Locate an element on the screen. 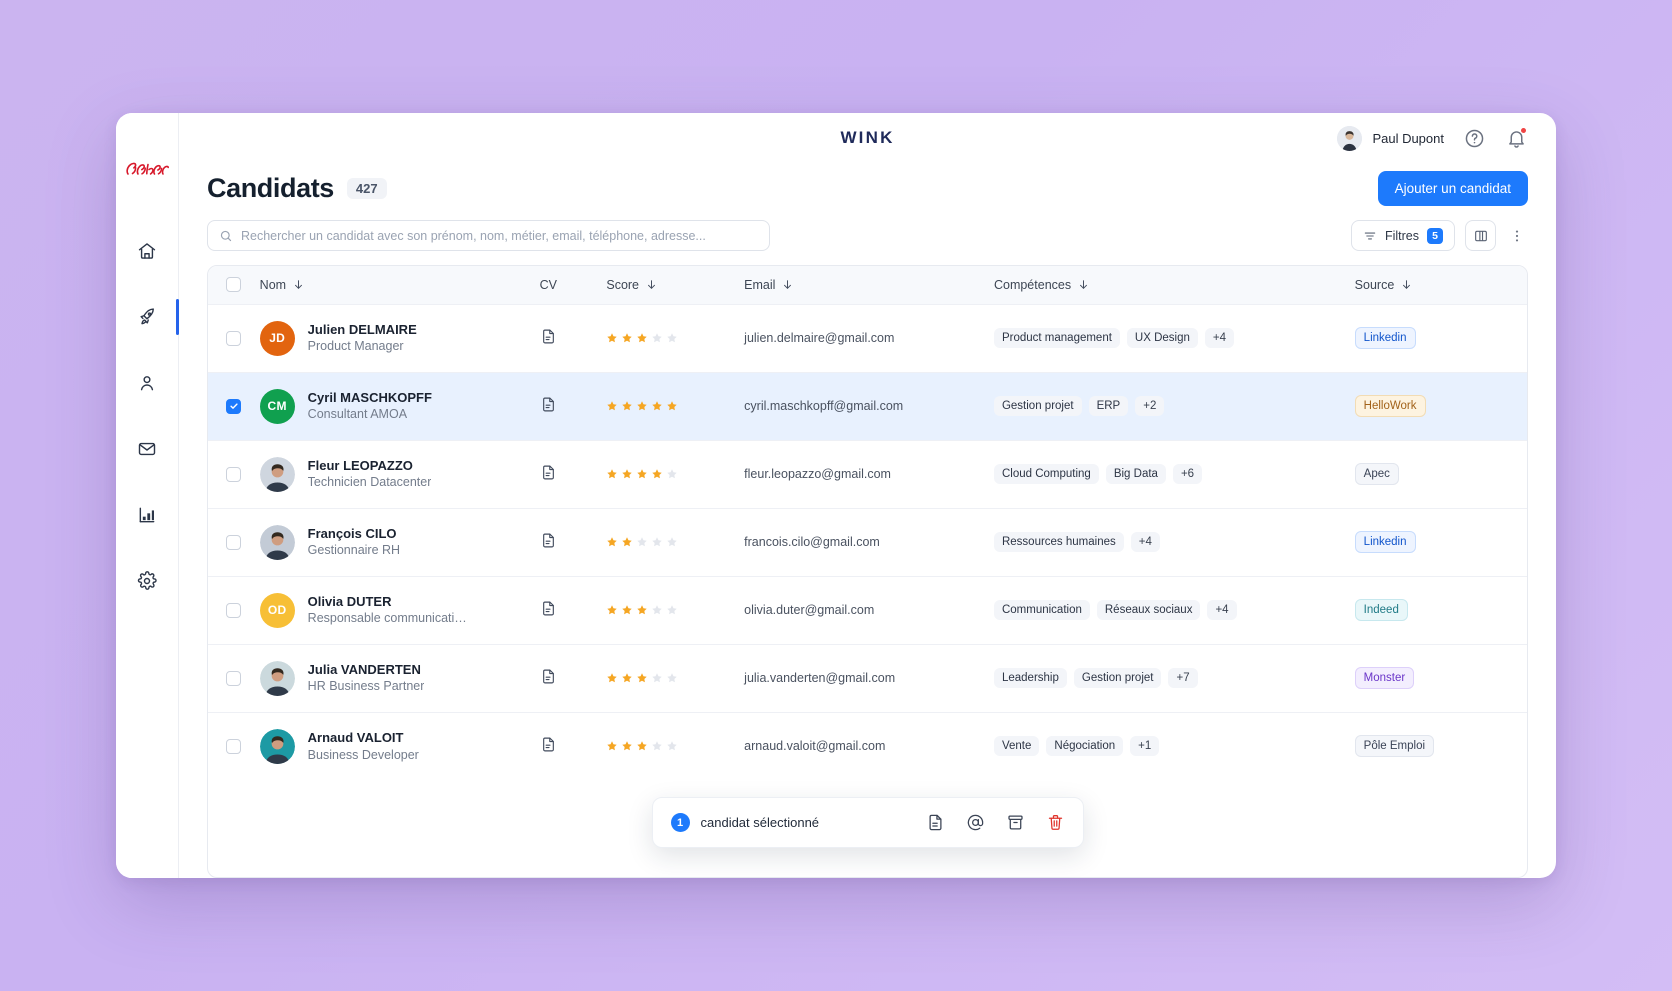 The height and width of the screenshot is (991, 1672). skills-cell: Ressources humaines +4 is located at coordinates (1174, 542).